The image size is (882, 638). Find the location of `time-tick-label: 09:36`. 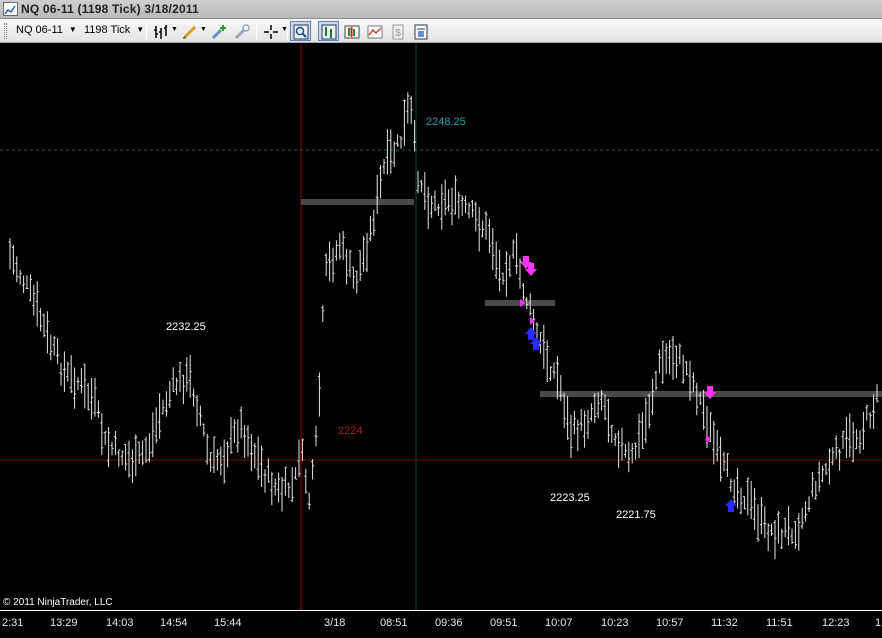

time-tick-label: 09:36 is located at coordinates (449, 623).